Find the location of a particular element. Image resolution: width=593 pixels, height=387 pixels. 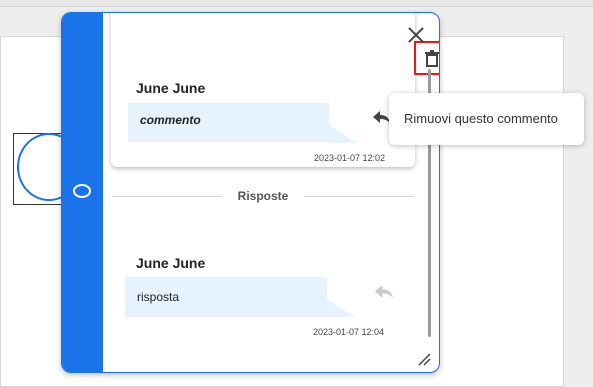

comment-timestamp: 2023-01-07 12:02 is located at coordinates (350, 158).